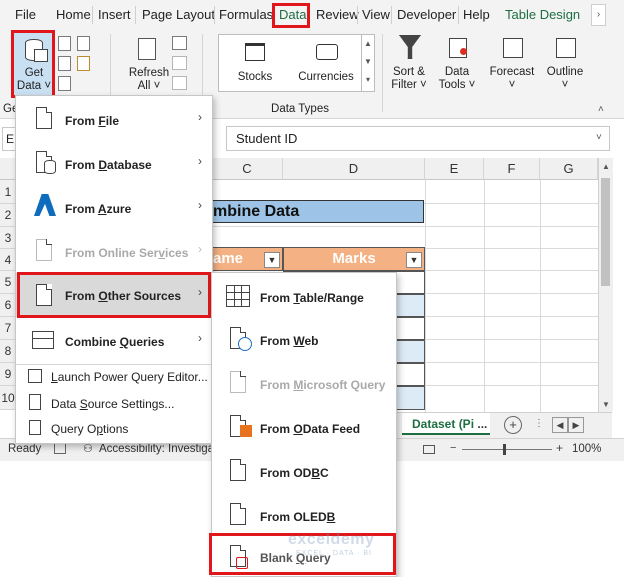 The image size is (624, 577). What do you see at coordinates (178, 14) in the screenshot?
I see `tab-page-layout: Page Layout` at bounding box center [178, 14].